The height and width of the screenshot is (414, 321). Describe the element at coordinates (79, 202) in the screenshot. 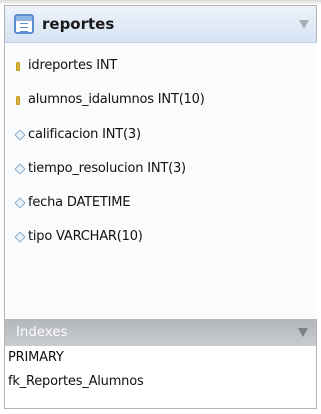

I see `column-label: fecha DATETIME` at that location.